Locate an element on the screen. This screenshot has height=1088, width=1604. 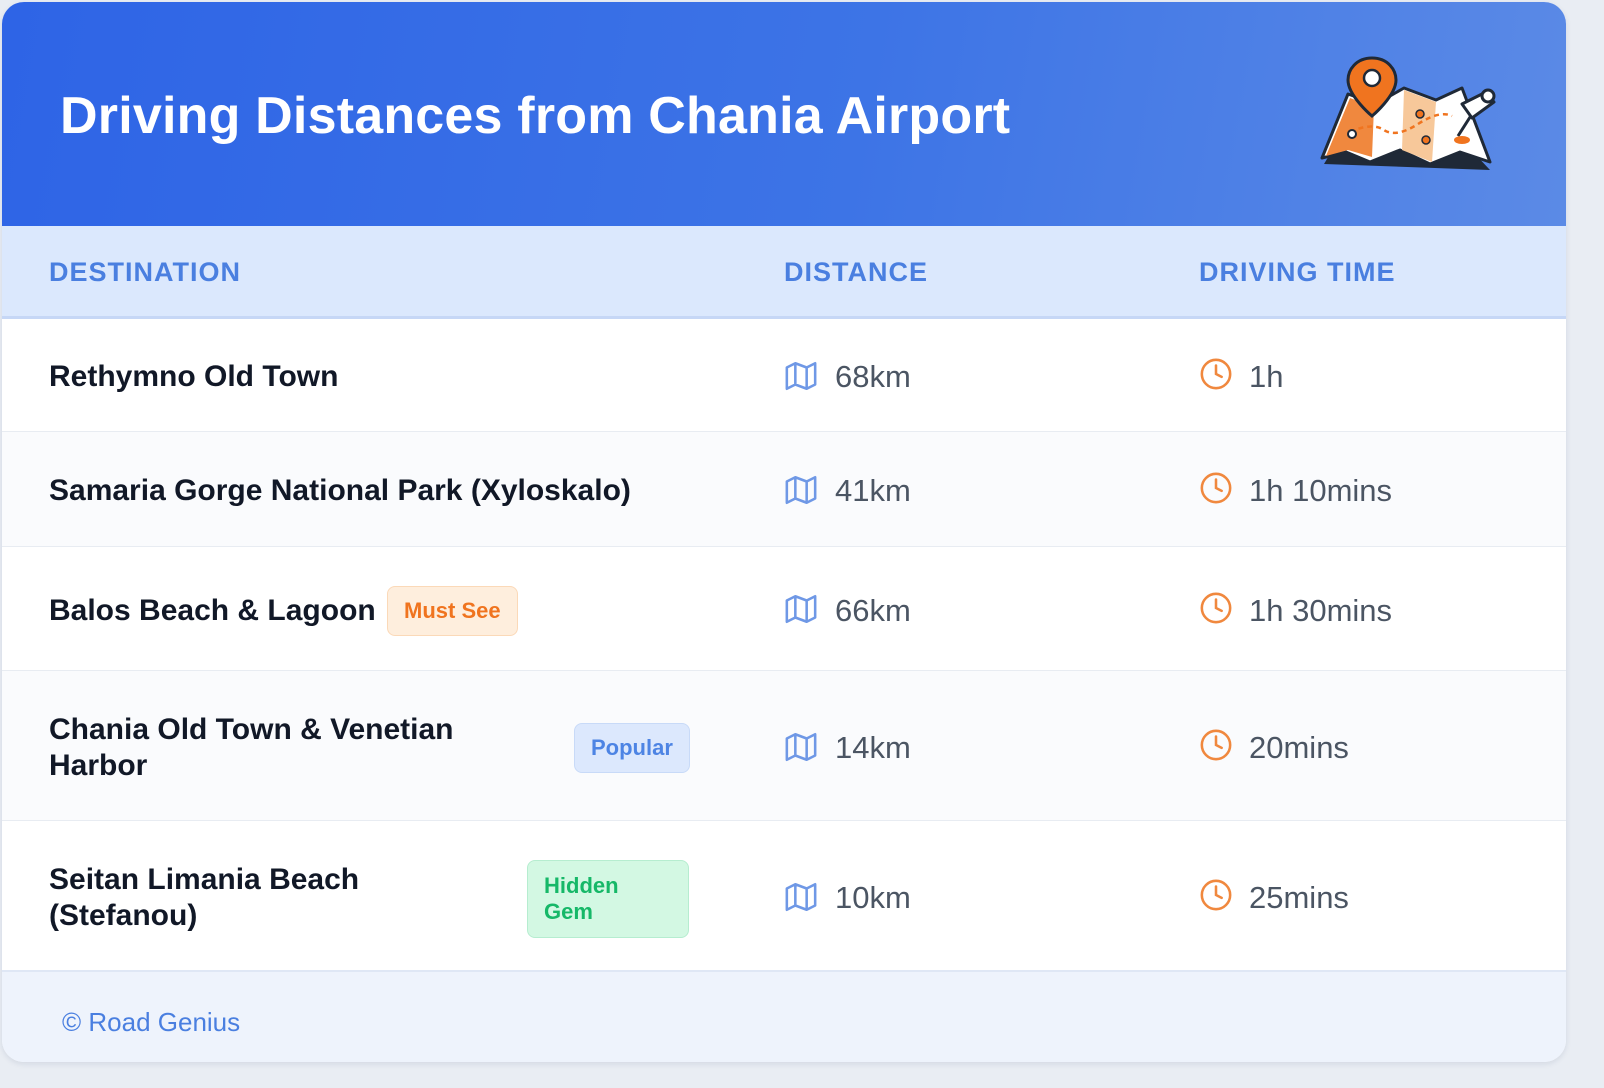
destination-name: Samaria Gorge National Park (Xyloskalo) is located at coordinates (340, 490).